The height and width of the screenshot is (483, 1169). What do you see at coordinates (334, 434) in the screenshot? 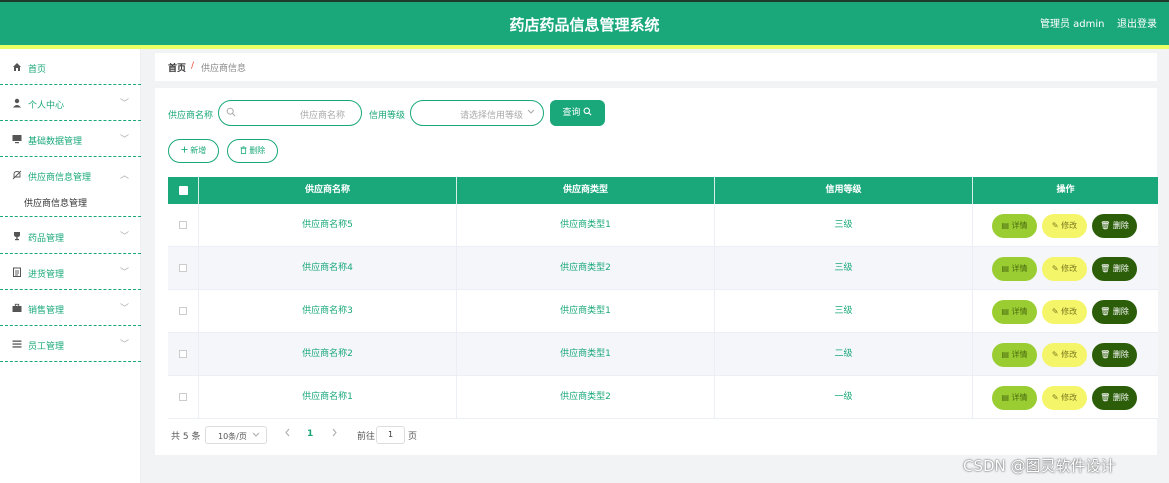
I see `next-page-button` at bounding box center [334, 434].